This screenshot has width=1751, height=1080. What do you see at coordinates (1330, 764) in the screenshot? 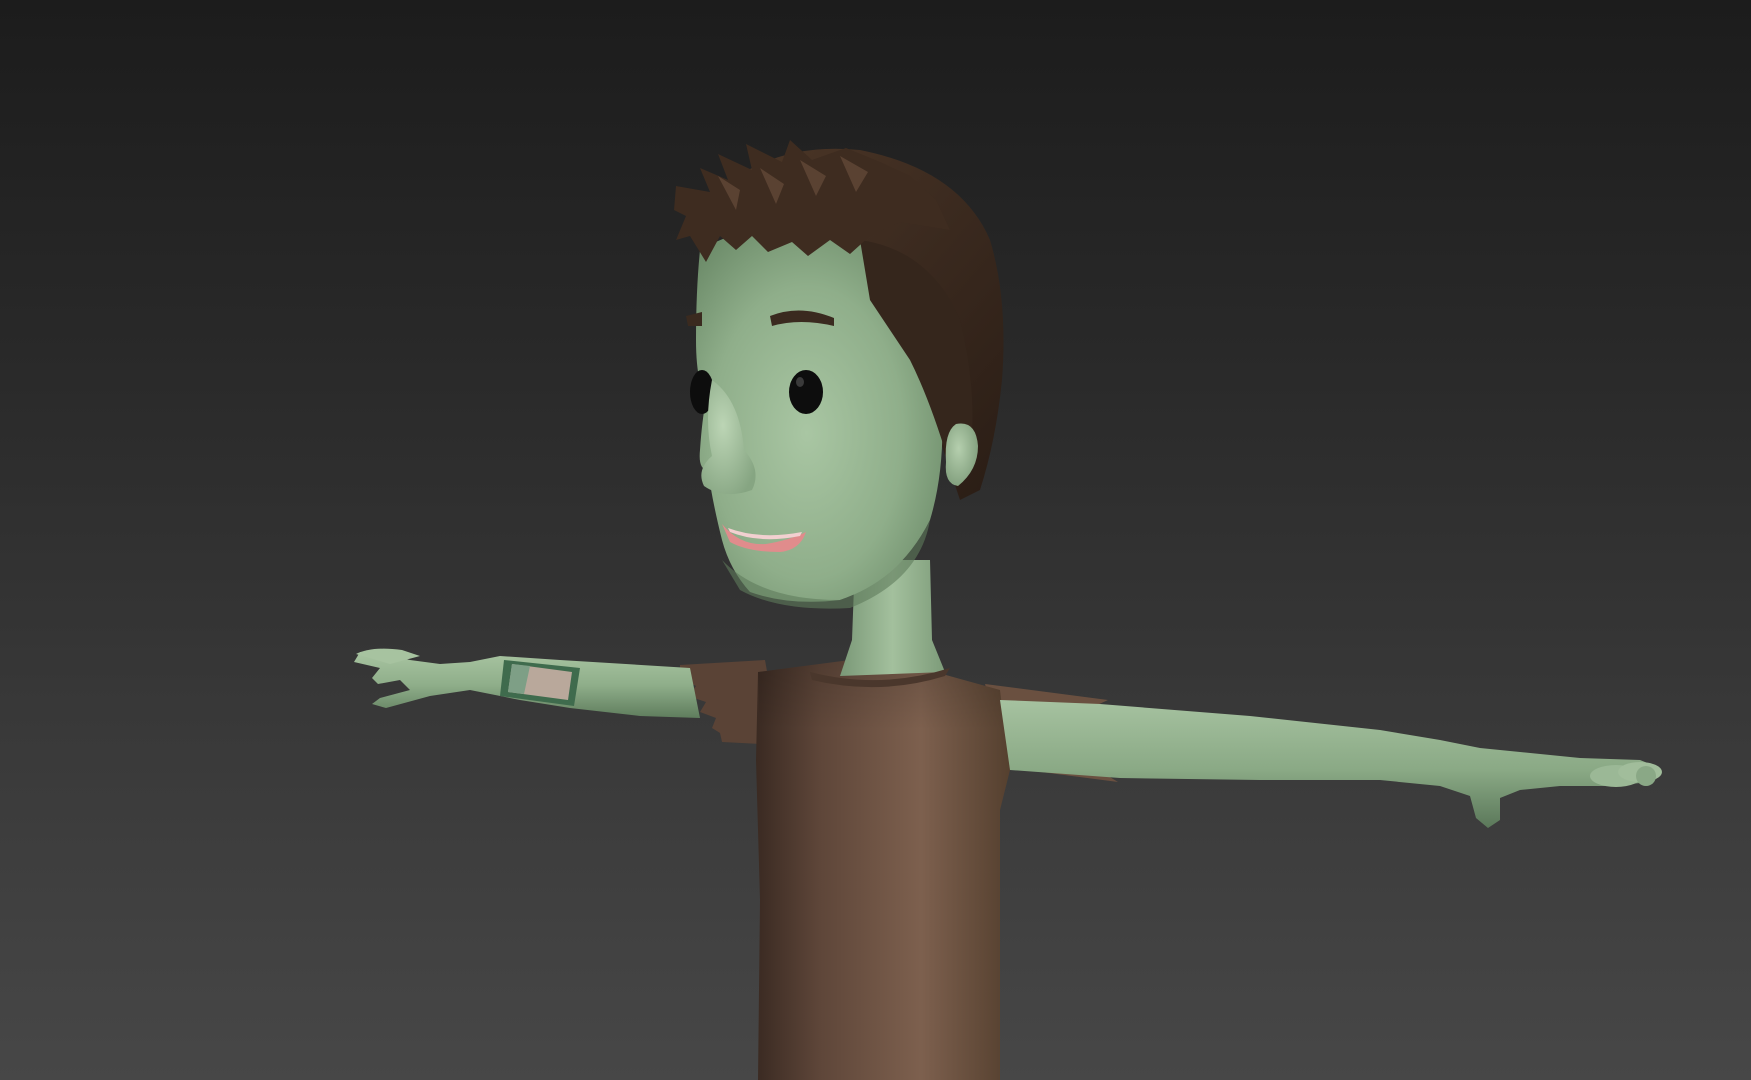
I see `right-arm` at bounding box center [1330, 764].